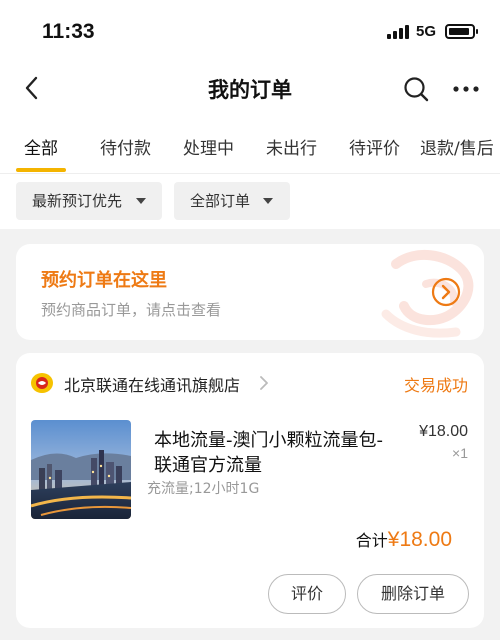  Describe the element at coordinates (291, 146) in the screenshot. I see `tab-not-traveled: 未出行` at that location.